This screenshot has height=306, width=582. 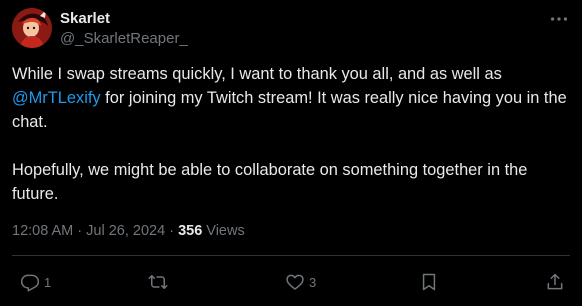 What do you see at coordinates (190, 231) in the screenshot?
I see `views-count: 356` at bounding box center [190, 231].